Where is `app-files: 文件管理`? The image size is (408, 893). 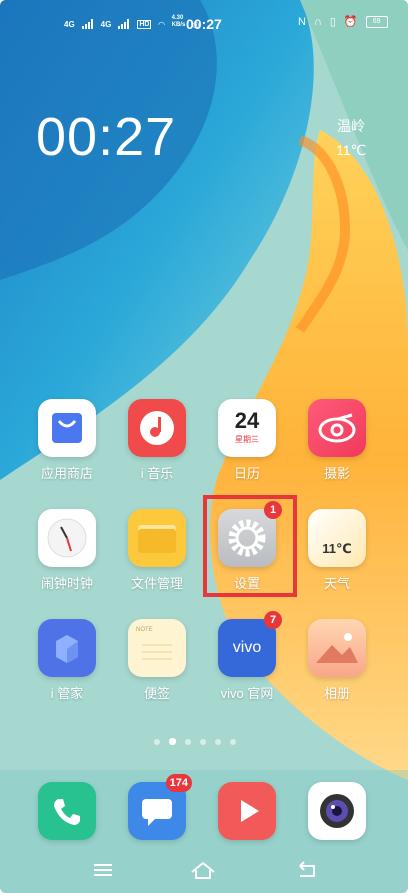 app-files: 文件管理 is located at coordinates (157, 550).